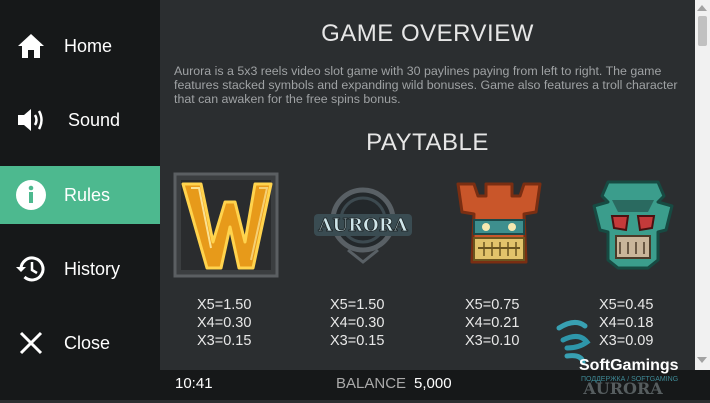 The height and width of the screenshot is (403, 710). I want to click on sidebar-item-rules: Rules, so click(80, 195).